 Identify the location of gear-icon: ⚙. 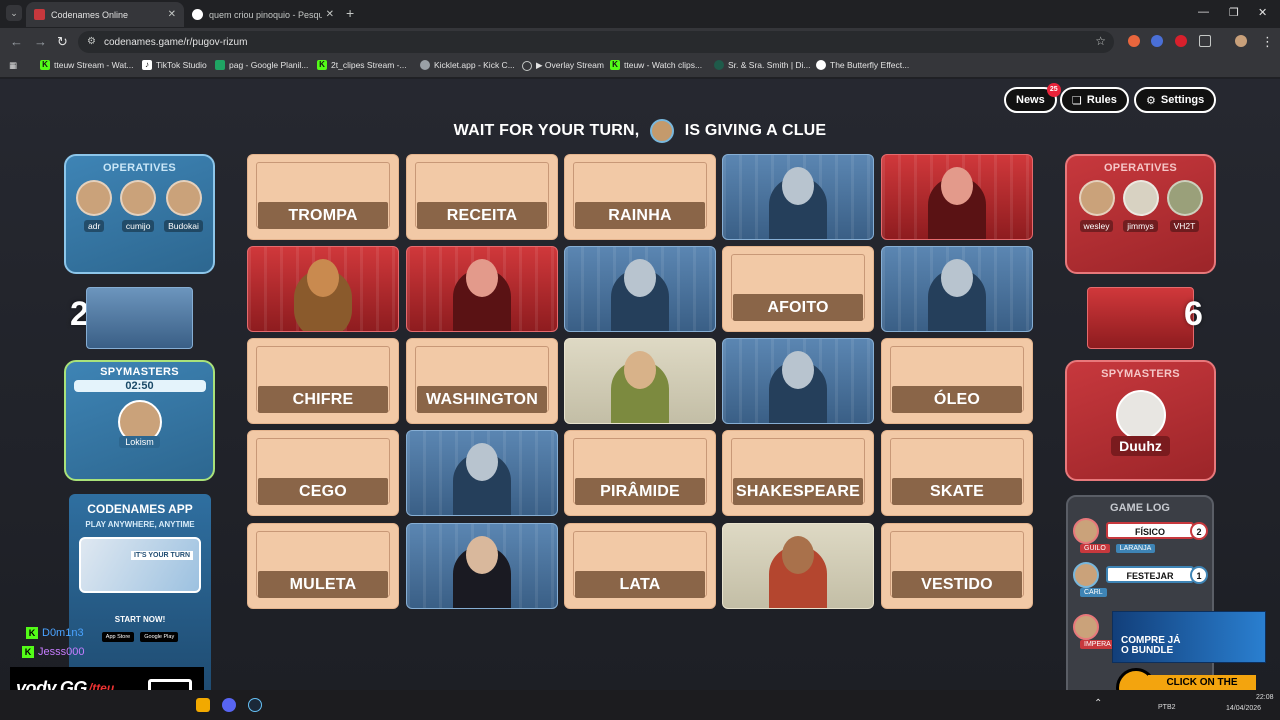
(1151, 100).